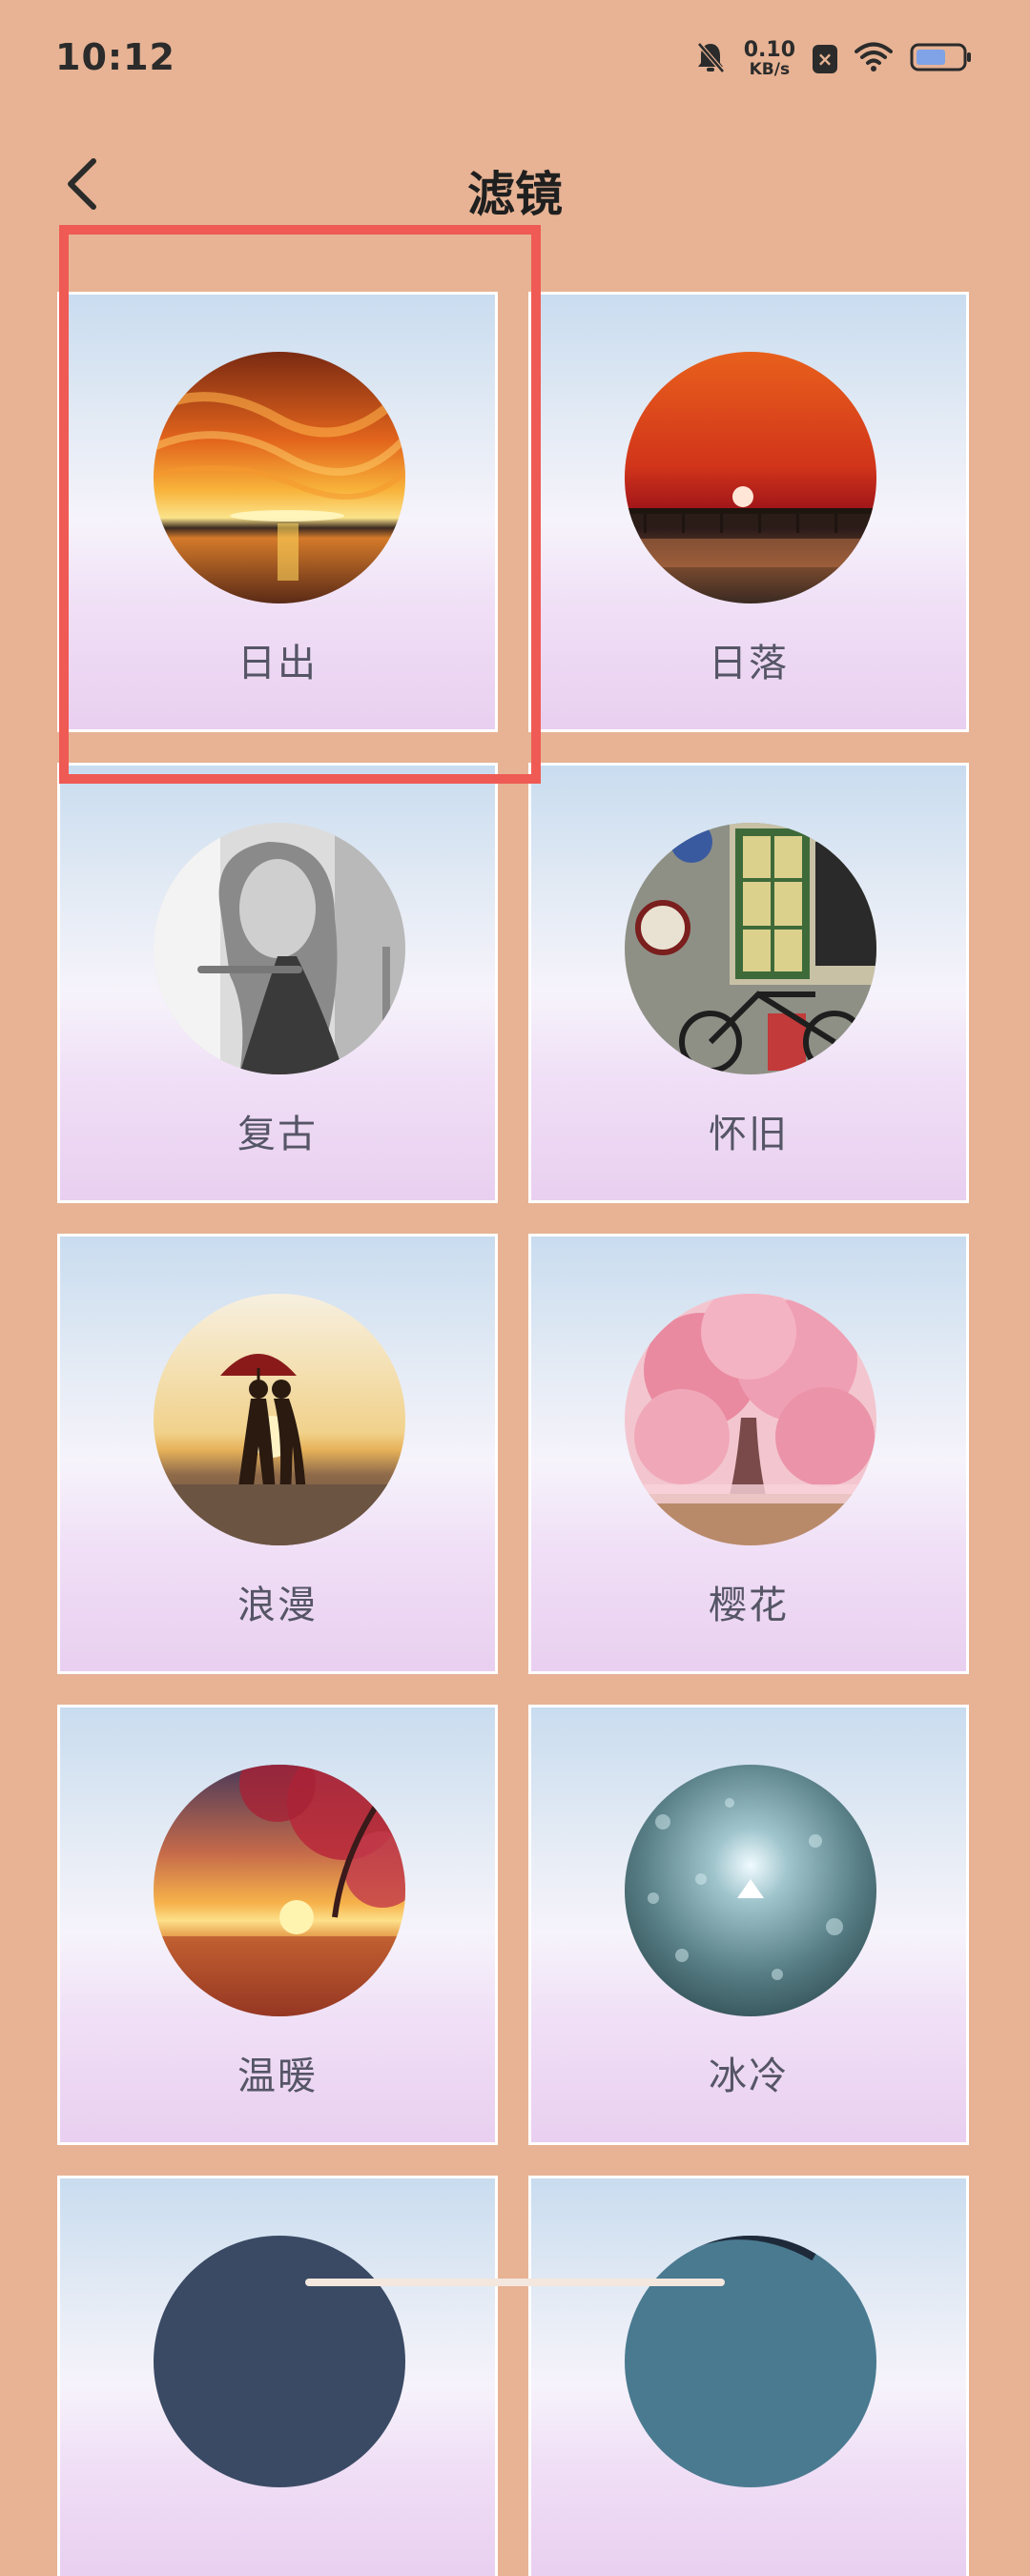 The image size is (1030, 2576). What do you see at coordinates (749, 1134) in the screenshot?
I see `filter-label: 怀旧` at bounding box center [749, 1134].